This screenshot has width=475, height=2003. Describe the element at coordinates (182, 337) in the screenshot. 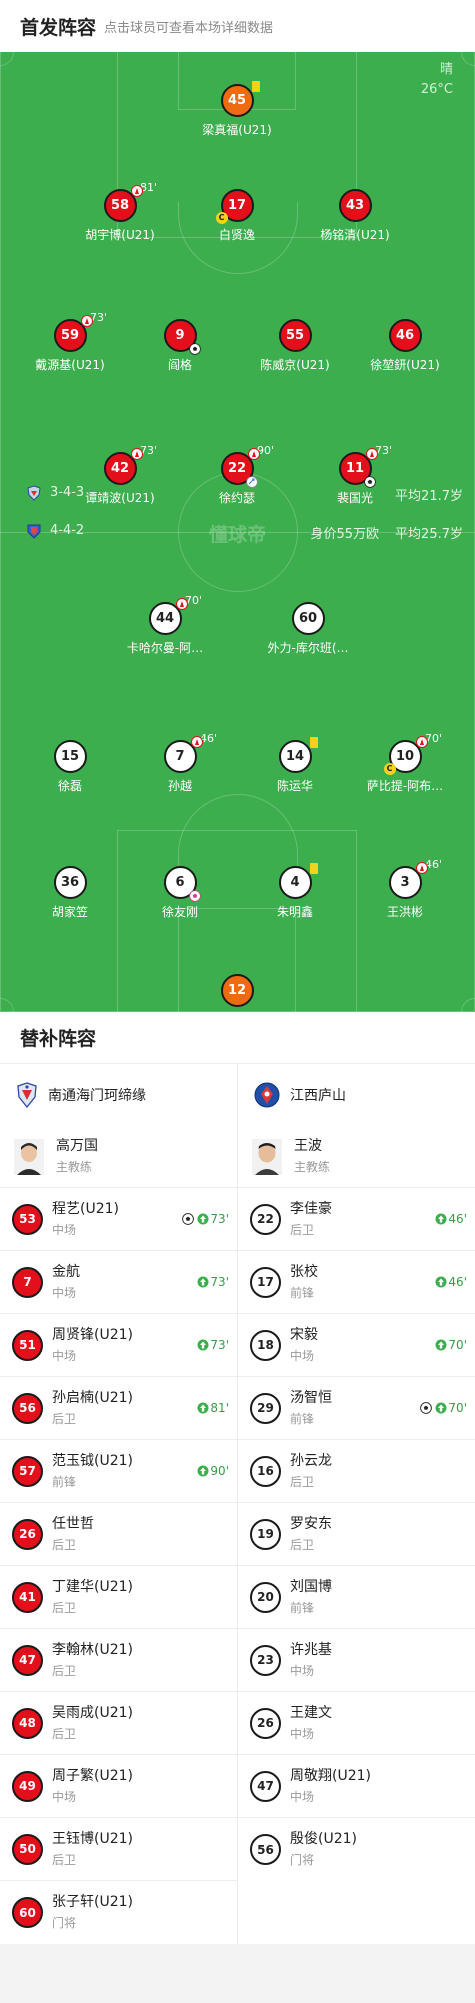

I see `player-number-badge: 9` at that location.